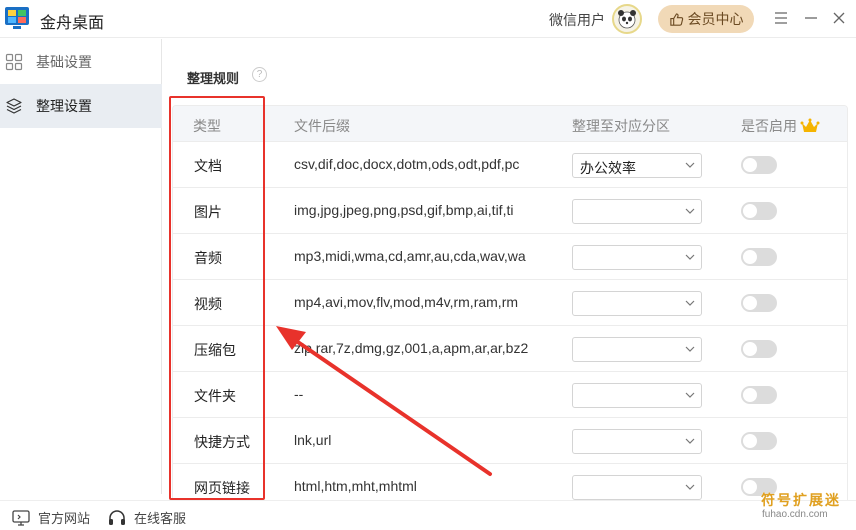 The width and height of the screenshot is (856, 530). What do you see at coordinates (72, 23) in the screenshot?
I see `app-title: 金舟桌面` at bounding box center [72, 23].